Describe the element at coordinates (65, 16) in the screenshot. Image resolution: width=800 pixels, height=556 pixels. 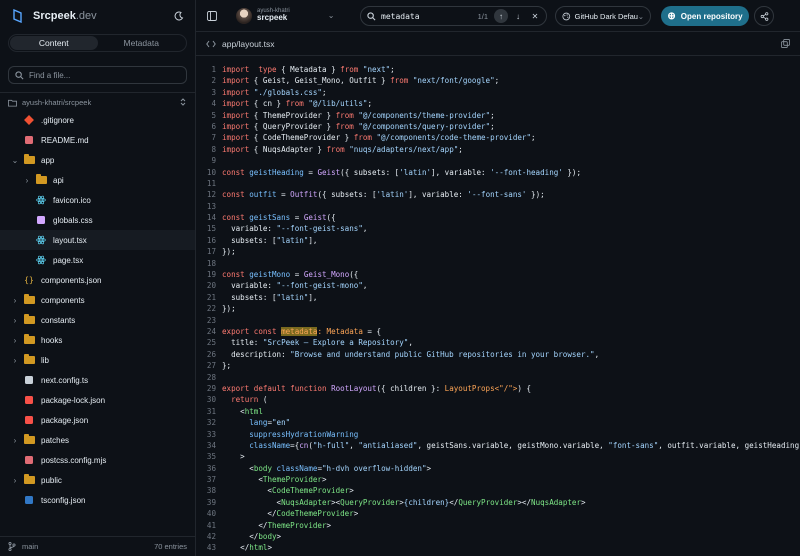
I see `brand-name: Srcpeek.dev` at that location.